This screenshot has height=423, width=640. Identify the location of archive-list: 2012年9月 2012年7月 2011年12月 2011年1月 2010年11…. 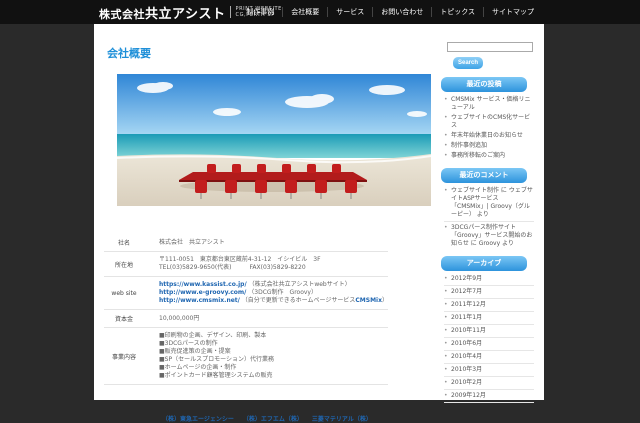
(489, 339).